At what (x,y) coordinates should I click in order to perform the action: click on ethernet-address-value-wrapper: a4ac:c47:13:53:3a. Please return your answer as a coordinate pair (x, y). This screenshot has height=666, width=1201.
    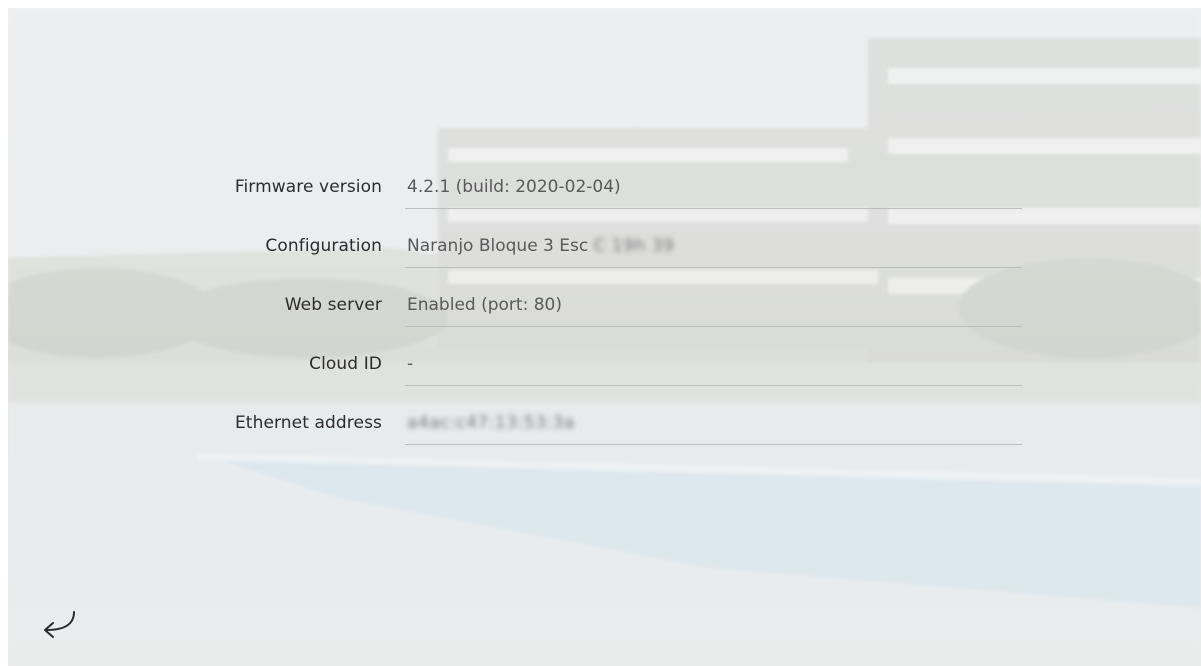
    Looking at the image, I should click on (491, 423).